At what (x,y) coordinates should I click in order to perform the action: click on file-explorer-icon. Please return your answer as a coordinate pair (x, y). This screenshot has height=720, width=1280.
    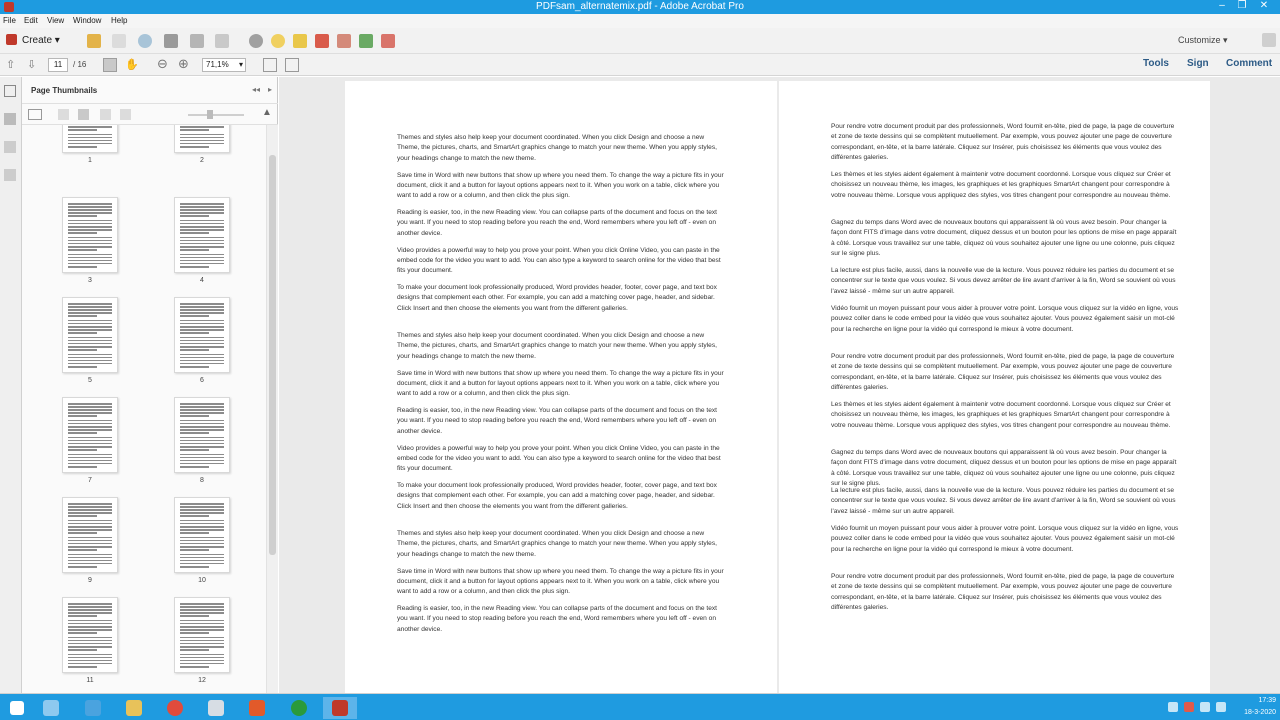
    Looking at the image, I should click on (93, 708).